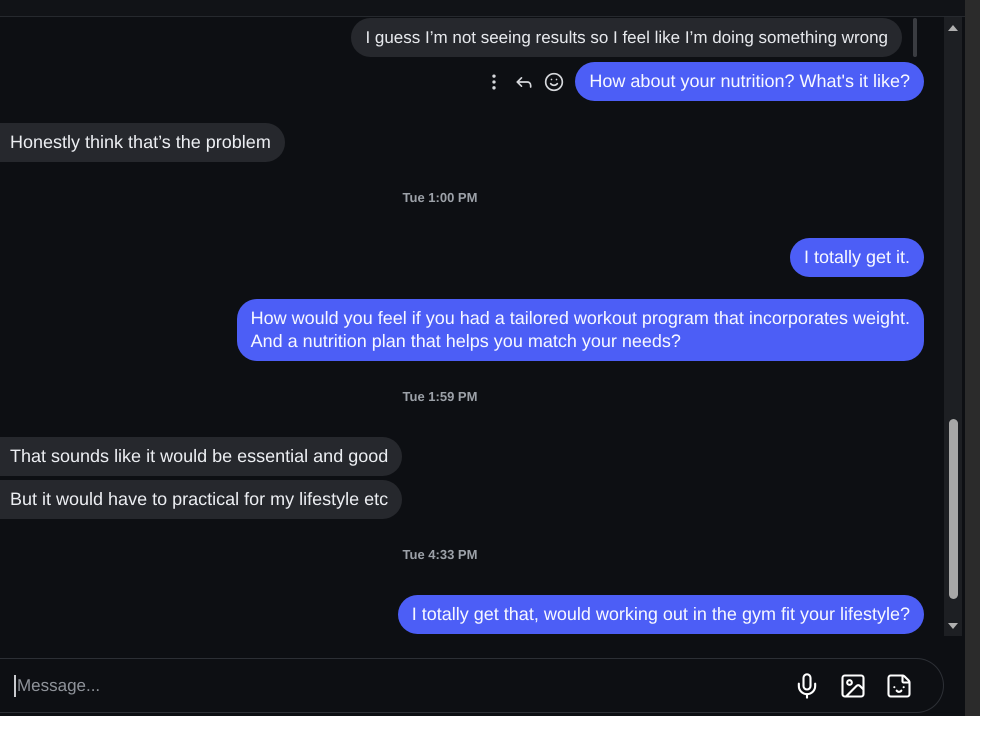 The width and height of the screenshot is (1000, 750). What do you see at coordinates (440, 397) in the screenshot?
I see `timestamp: Tue 1:59 PM` at bounding box center [440, 397].